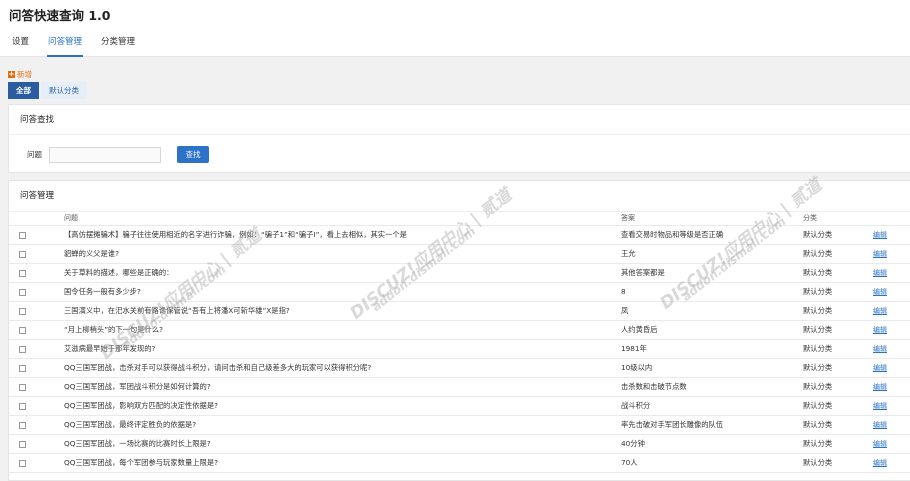 Image resolution: width=910 pixels, height=481 pixels. What do you see at coordinates (712, 463) in the screenshot?
I see `answer-cell: 70人` at bounding box center [712, 463].